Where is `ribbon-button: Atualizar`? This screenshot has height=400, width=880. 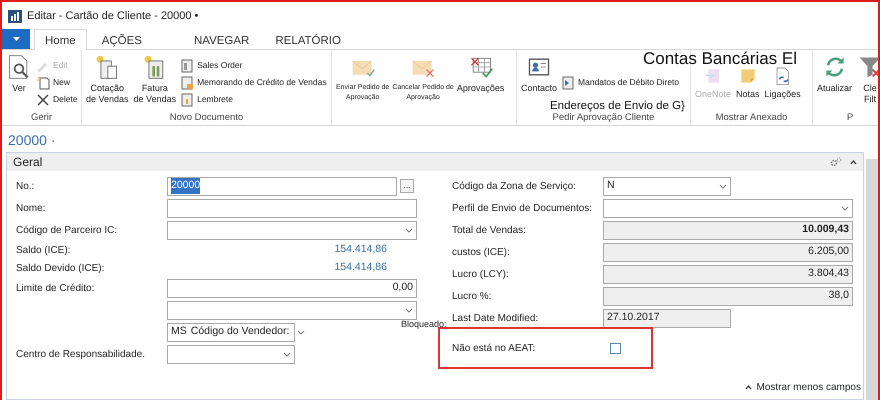 ribbon-button: Atualizar is located at coordinates (835, 74).